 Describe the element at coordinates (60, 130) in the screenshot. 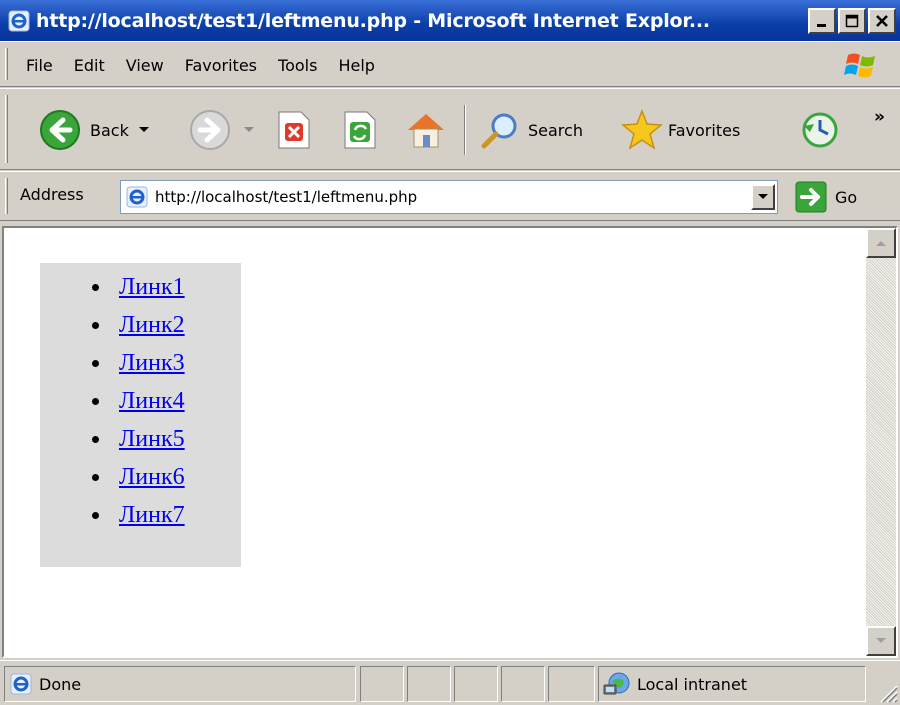

I see `back-arrow-icon` at that location.